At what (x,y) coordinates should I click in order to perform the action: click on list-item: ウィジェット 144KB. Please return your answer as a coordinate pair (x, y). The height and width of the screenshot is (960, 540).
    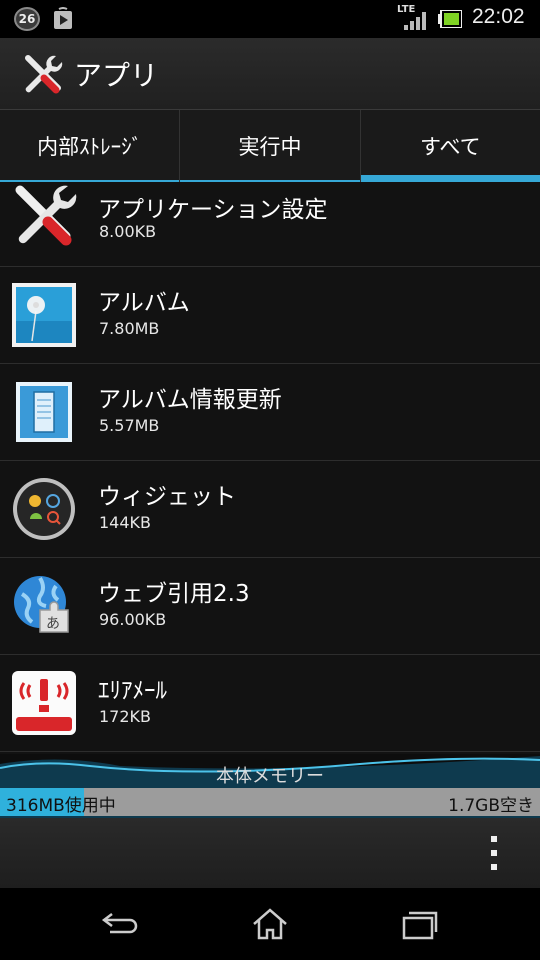
    Looking at the image, I should click on (270, 509).